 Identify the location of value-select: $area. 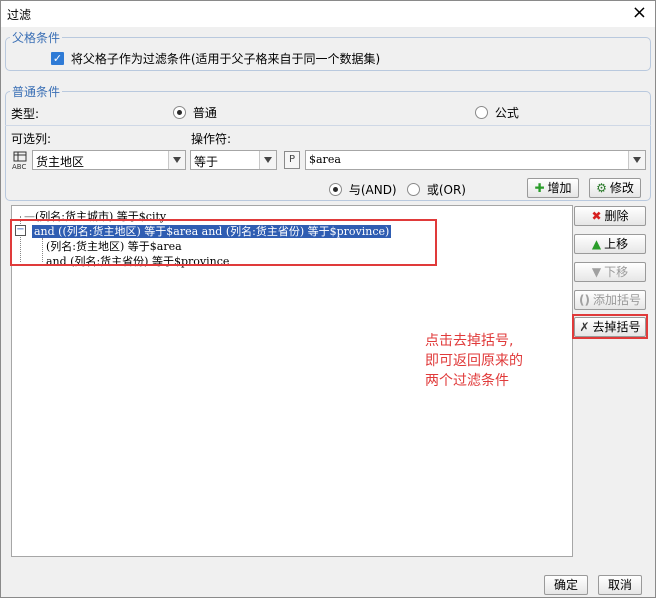
(475, 160).